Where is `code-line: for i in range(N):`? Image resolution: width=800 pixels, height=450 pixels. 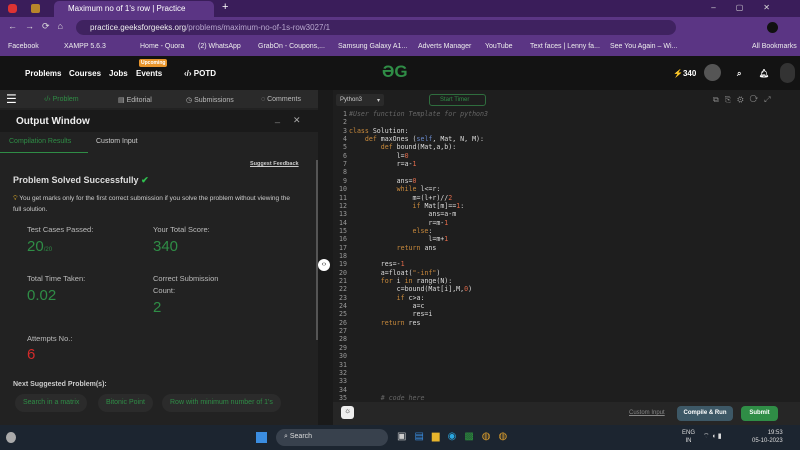
code-line: for i in range(N): is located at coordinates (401, 281).